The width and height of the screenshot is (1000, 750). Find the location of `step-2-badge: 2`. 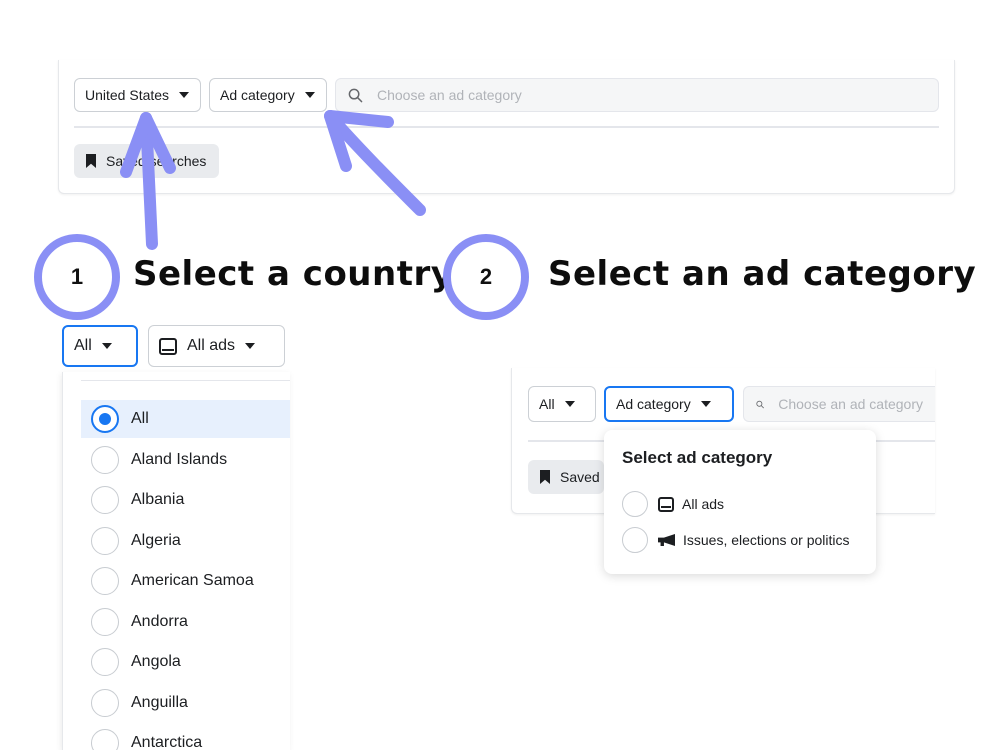

step-2-badge: 2 is located at coordinates (486, 277).